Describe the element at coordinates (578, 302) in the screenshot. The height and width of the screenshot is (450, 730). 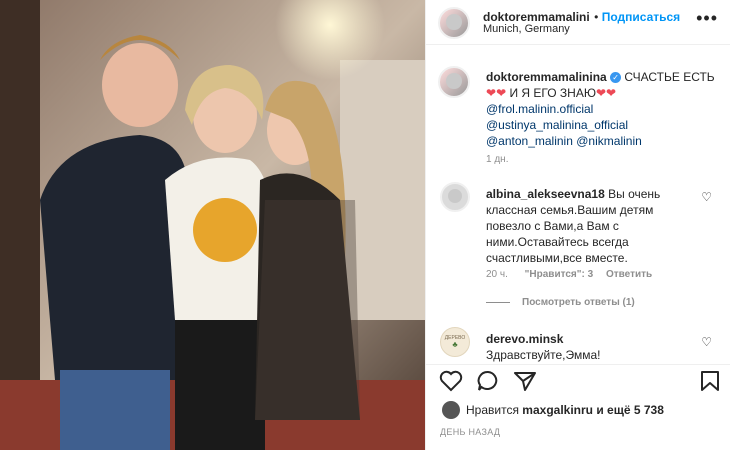
I see `view-replies-label: Посмотреть ответы (1)` at that location.